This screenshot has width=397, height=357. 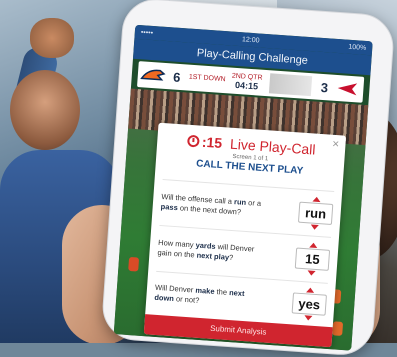 I want to click on answer-value: yes, so click(x=309, y=303).